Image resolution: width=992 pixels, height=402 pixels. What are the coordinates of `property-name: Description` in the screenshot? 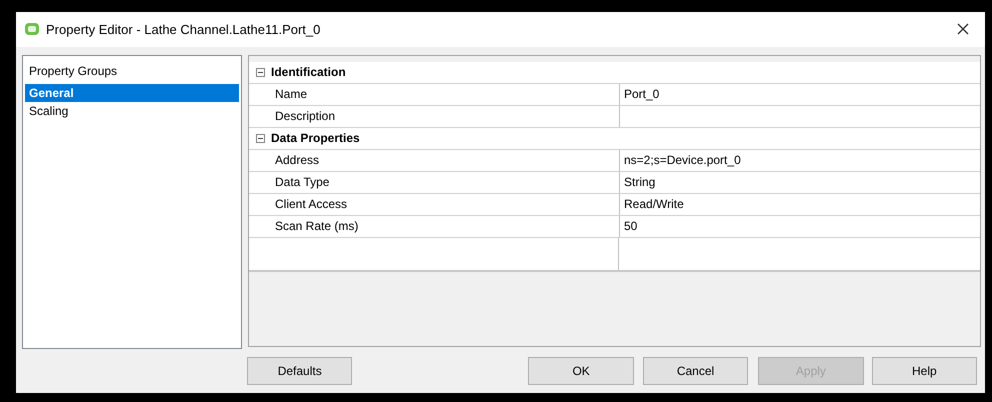 It's located at (305, 117).